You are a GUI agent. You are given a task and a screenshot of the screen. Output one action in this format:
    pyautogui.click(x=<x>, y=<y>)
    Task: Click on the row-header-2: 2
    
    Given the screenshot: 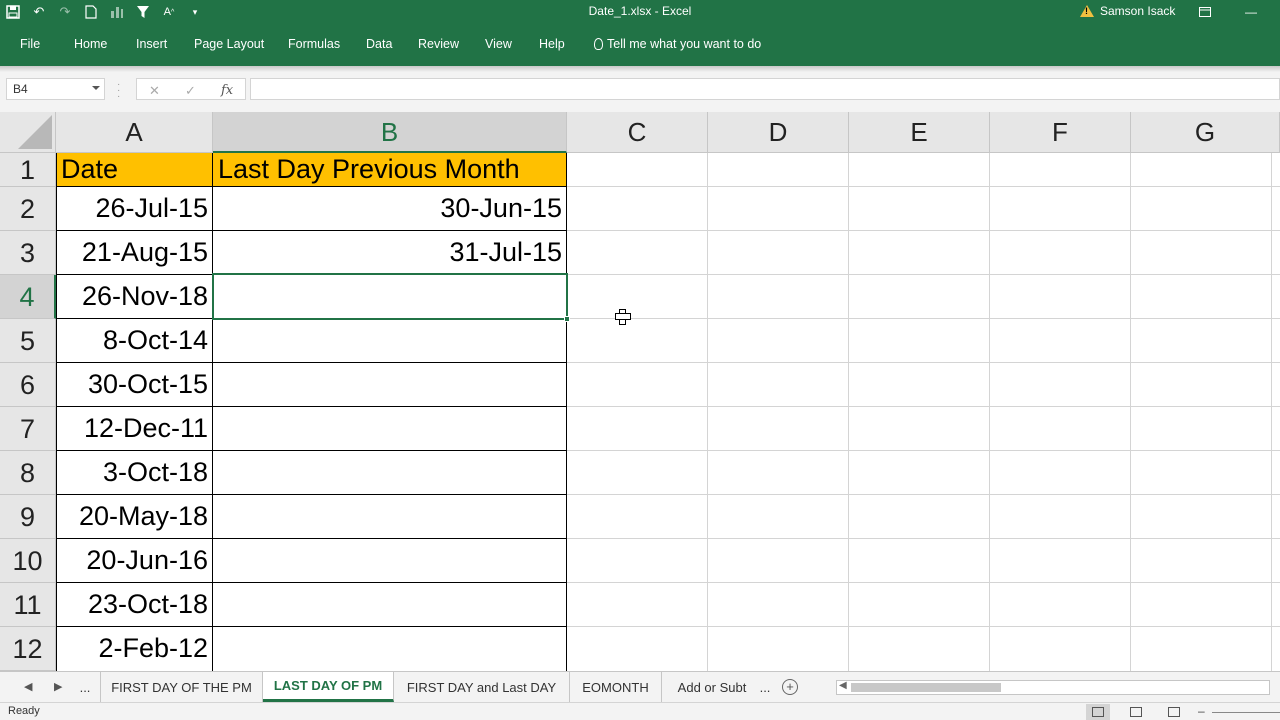 What is the action you would take?
    pyautogui.click(x=28, y=209)
    